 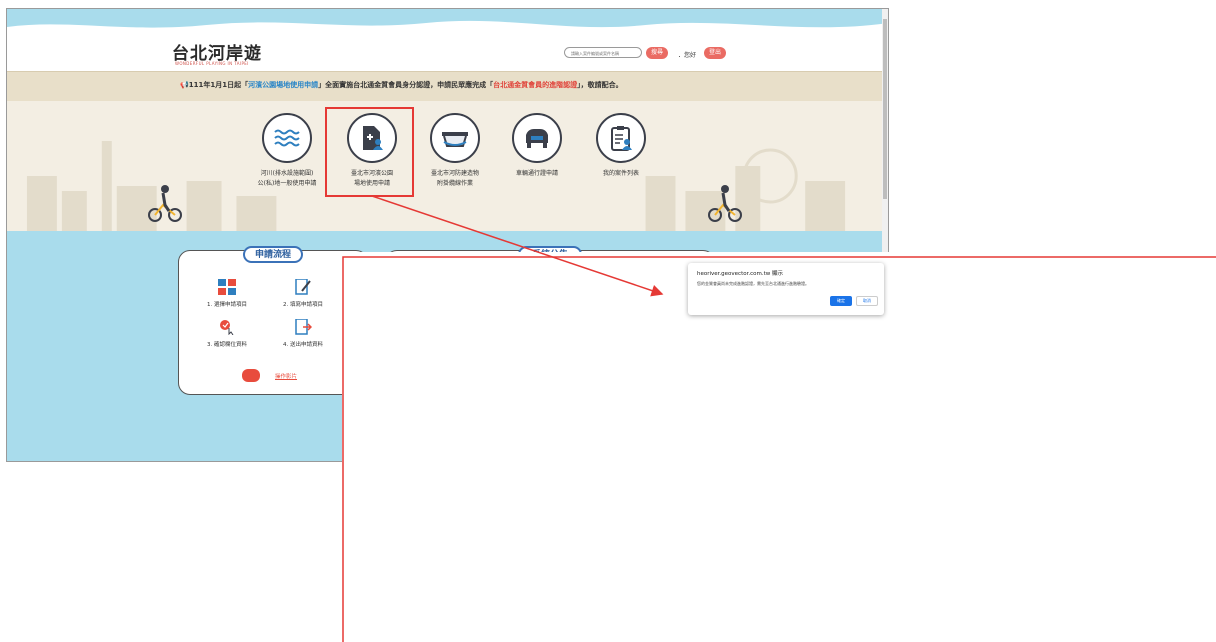 What do you see at coordinates (455, 138) in the screenshot?
I see `bridge-tray-icon` at bounding box center [455, 138].